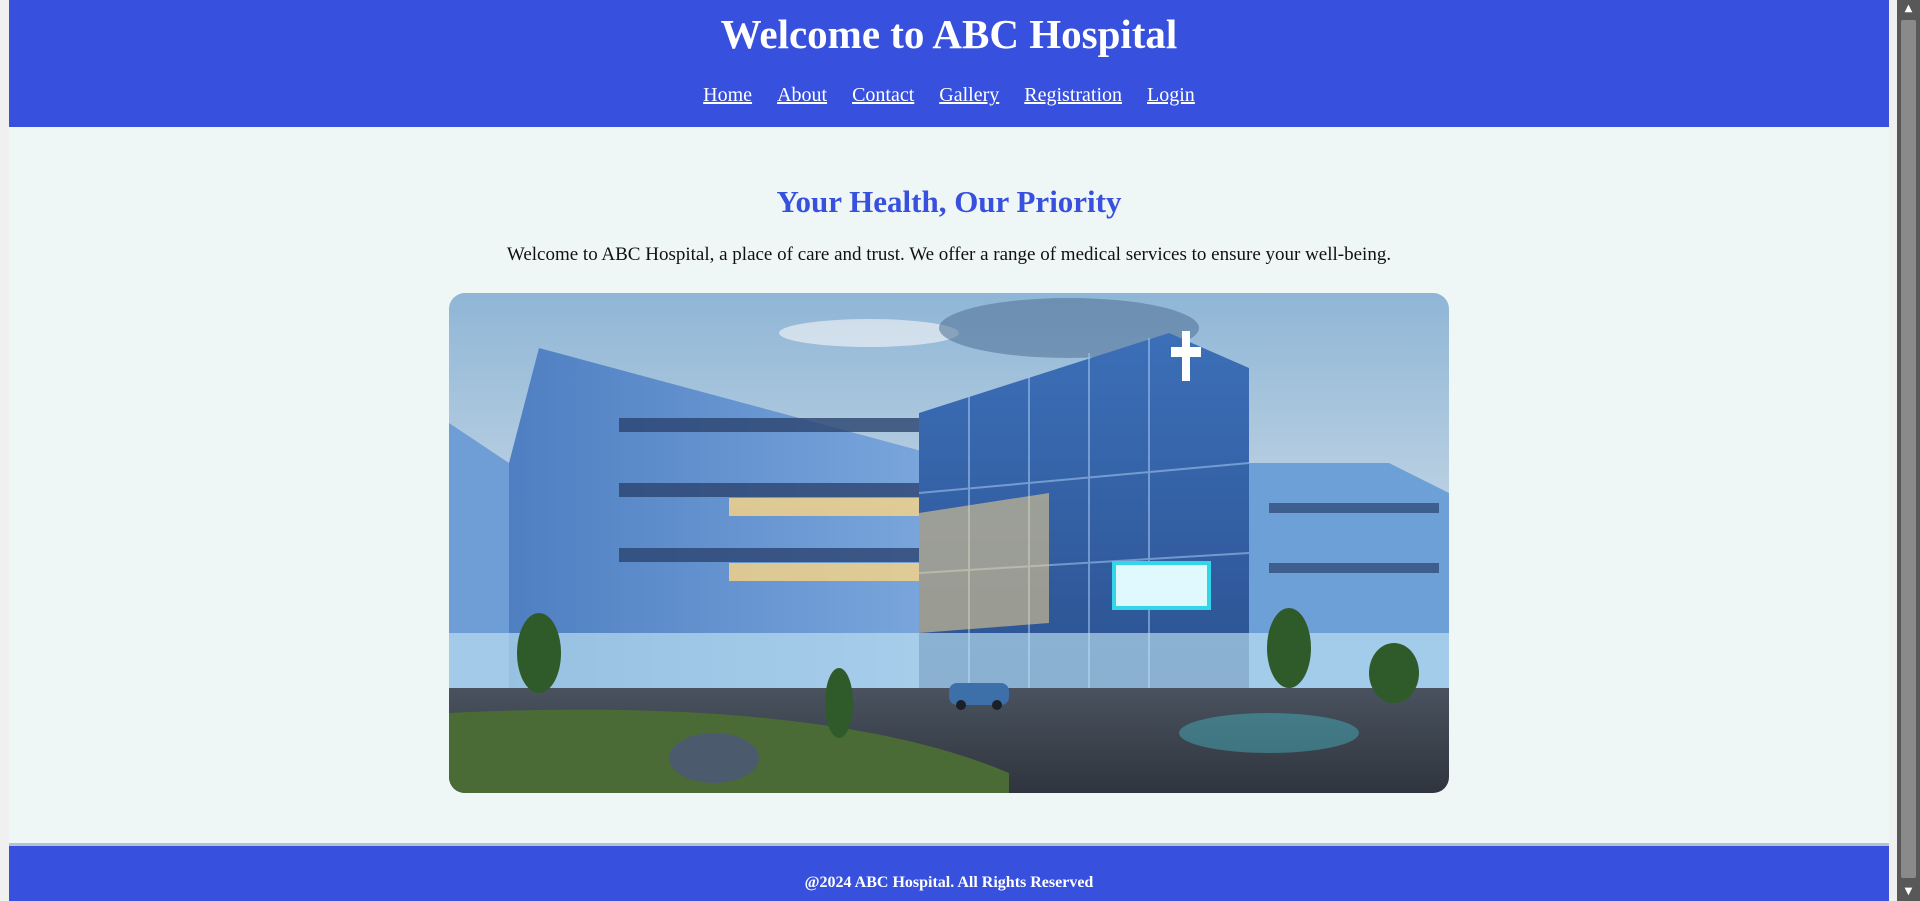 The image size is (1920, 901). What do you see at coordinates (949, 201) in the screenshot?
I see `hero-heading: Your Health, Our Priority` at bounding box center [949, 201].